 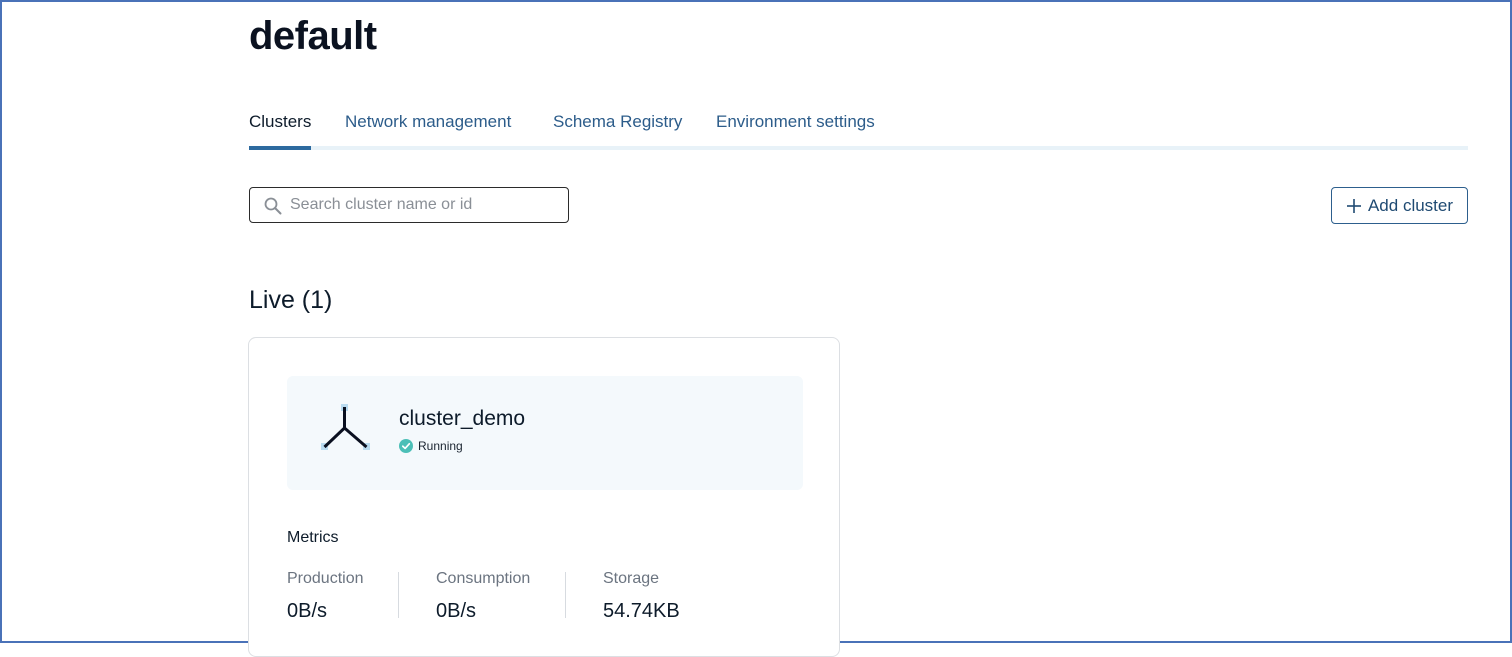 I want to click on search-icon, so click(x=273, y=206).